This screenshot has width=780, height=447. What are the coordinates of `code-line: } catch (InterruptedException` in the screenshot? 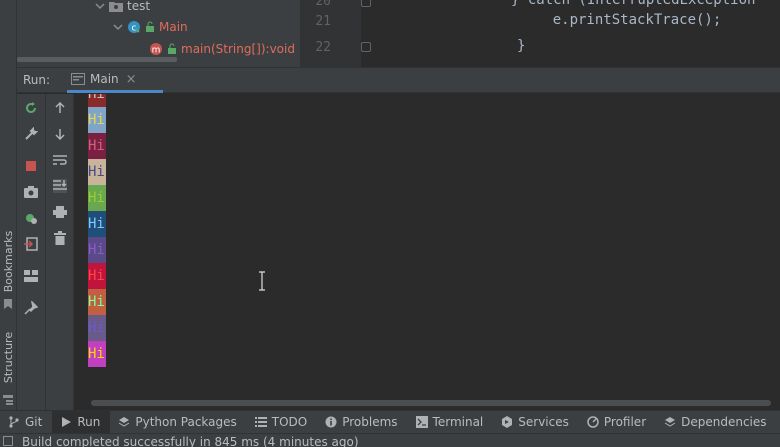 It's located at (633, 4).